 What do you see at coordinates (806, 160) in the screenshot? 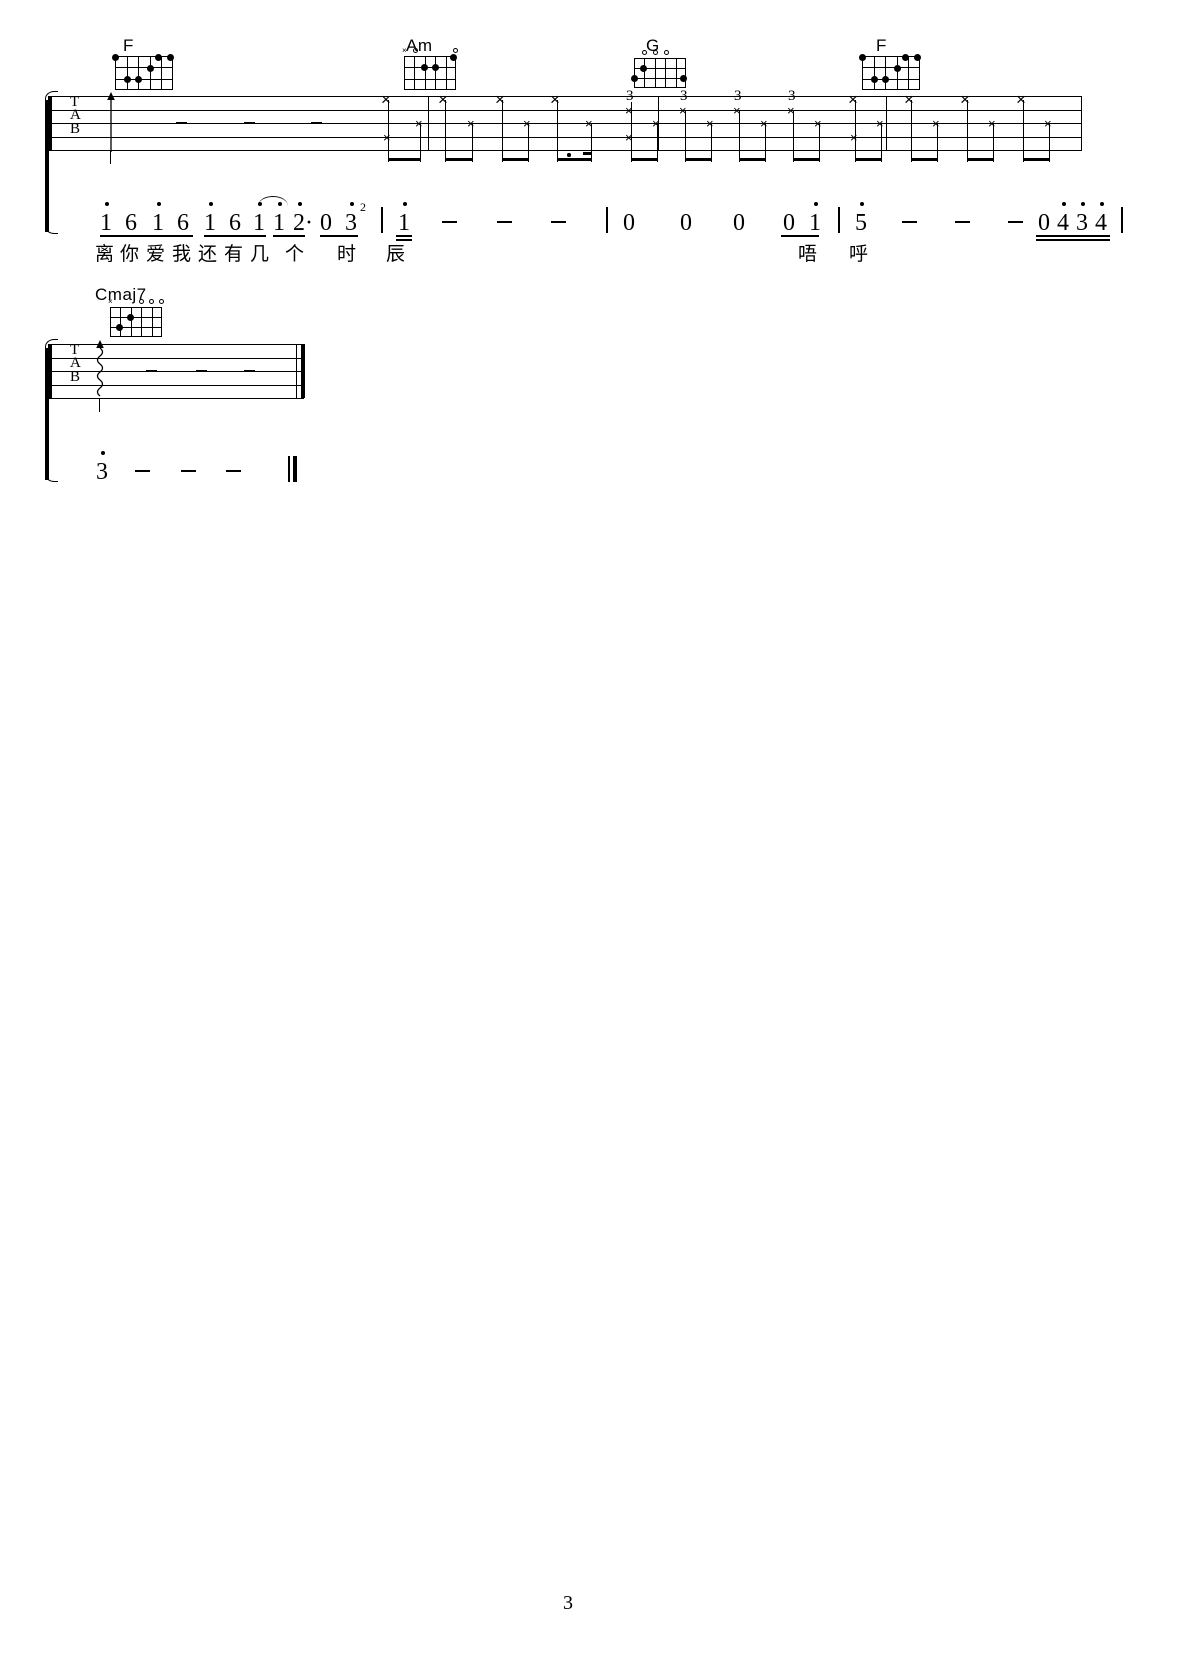
I see `beam-g4` at bounding box center [806, 160].